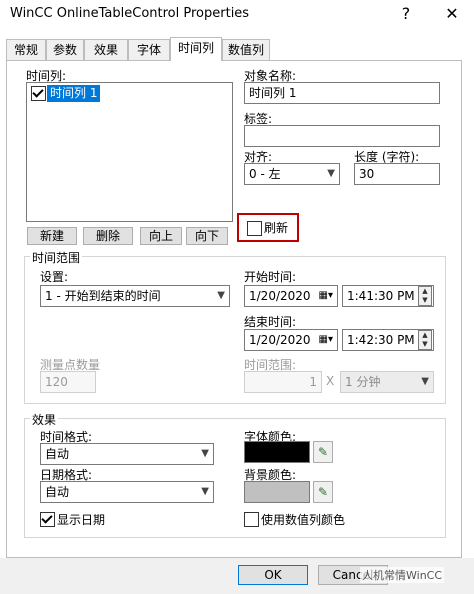  Describe the element at coordinates (342, 136) in the screenshot. I see `tag-input` at that location.